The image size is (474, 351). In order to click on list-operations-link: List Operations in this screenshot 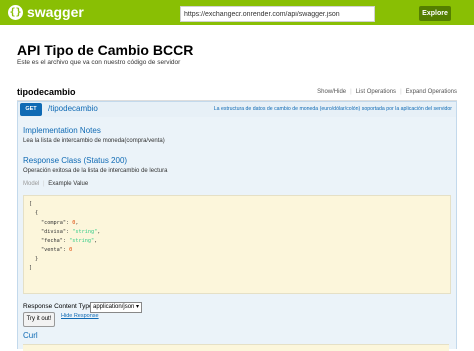, I will do `click(376, 92)`.